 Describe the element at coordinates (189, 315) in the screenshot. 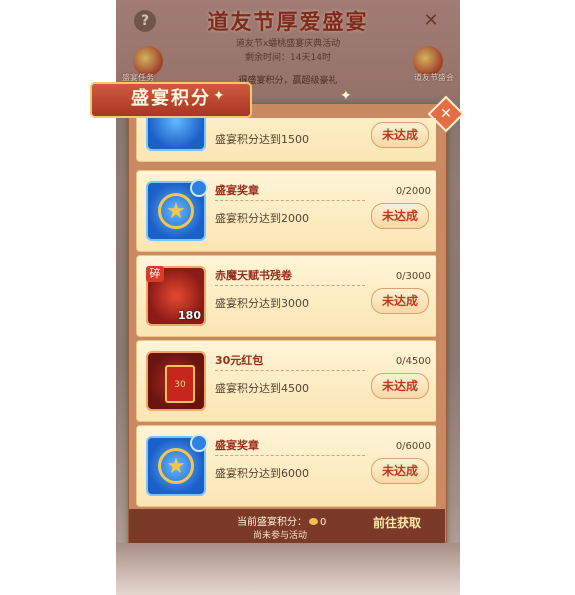

I see `item-count: 180` at that location.